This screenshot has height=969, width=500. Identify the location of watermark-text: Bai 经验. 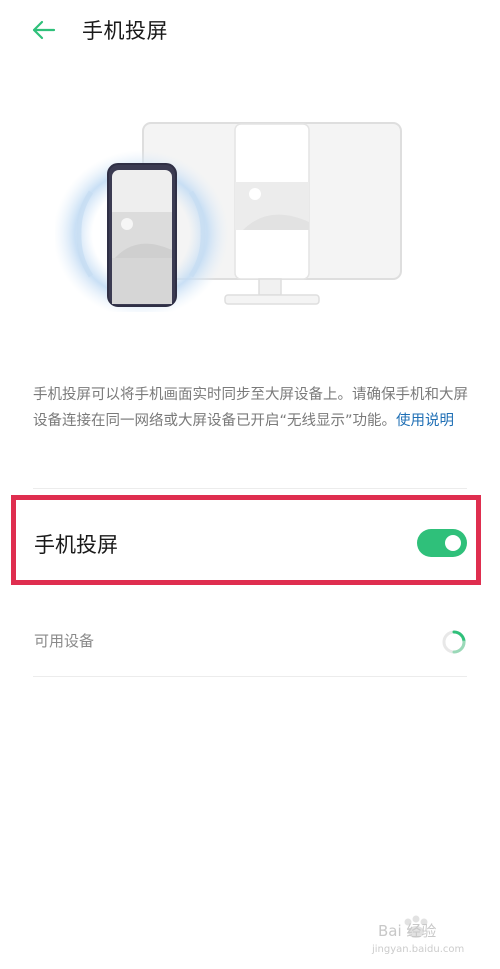
(407, 931).